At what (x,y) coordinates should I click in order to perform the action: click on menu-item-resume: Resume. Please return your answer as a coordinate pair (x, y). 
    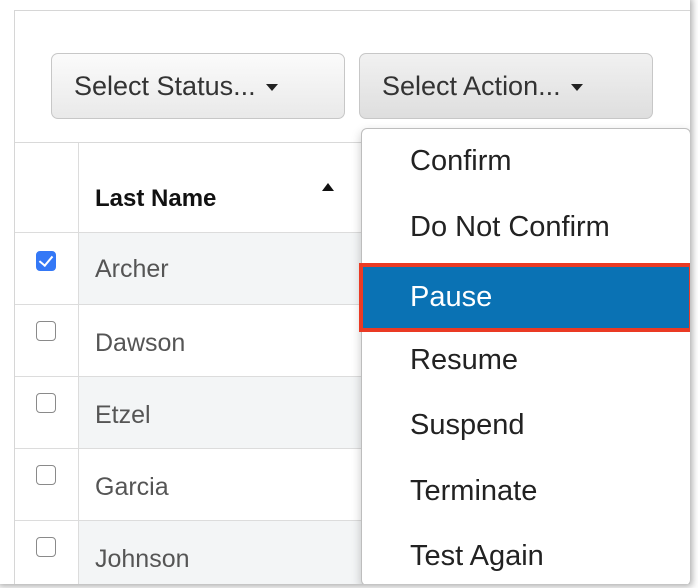
    Looking at the image, I should click on (526, 360).